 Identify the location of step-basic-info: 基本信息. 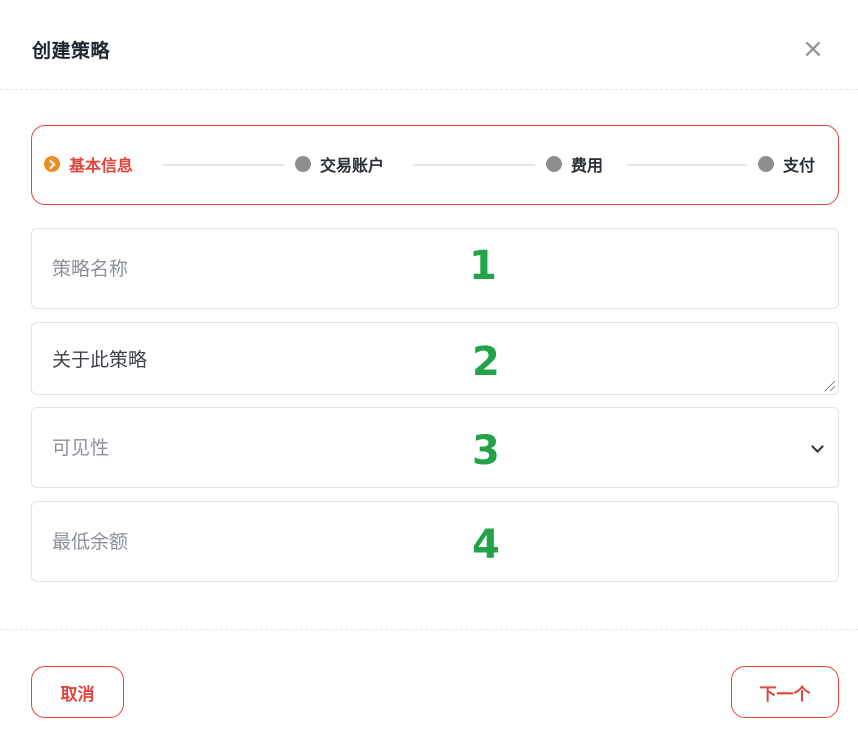
(88, 164).